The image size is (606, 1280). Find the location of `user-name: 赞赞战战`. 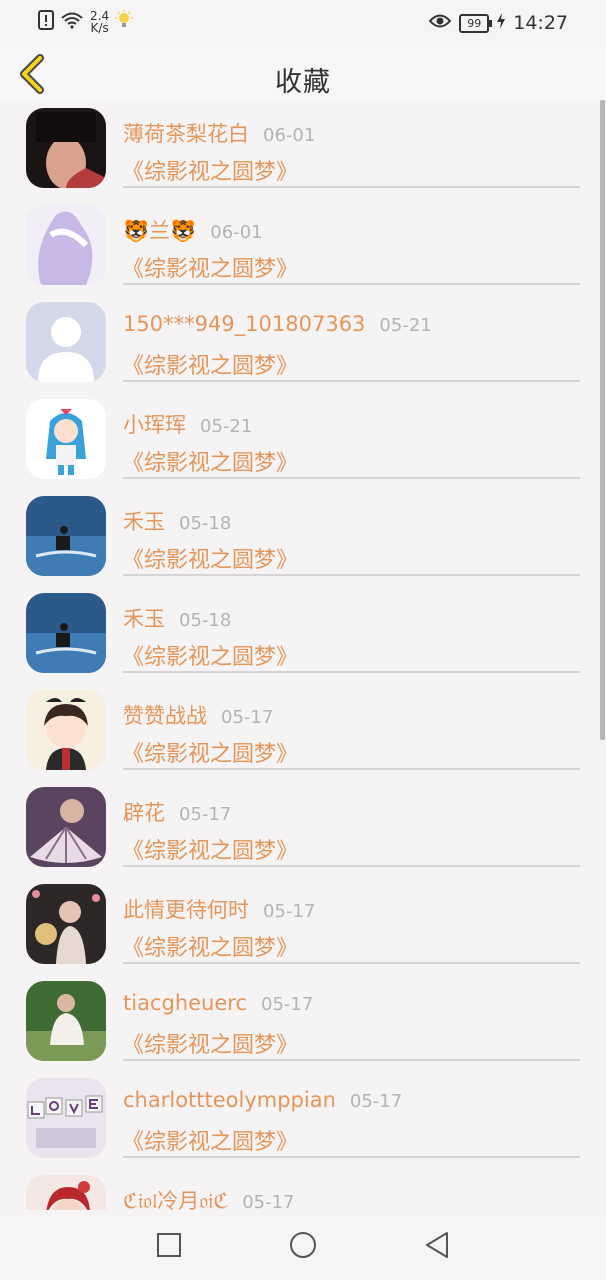

user-name: 赞赞战战 is located at coordinates (165, 716).